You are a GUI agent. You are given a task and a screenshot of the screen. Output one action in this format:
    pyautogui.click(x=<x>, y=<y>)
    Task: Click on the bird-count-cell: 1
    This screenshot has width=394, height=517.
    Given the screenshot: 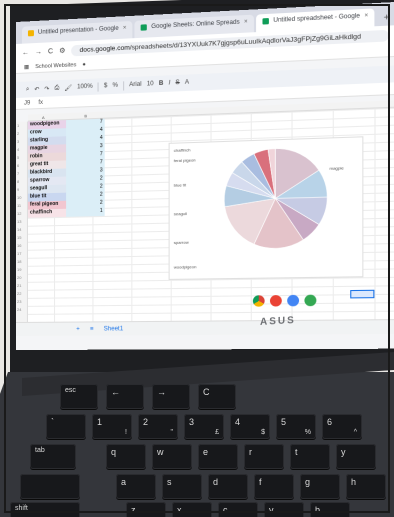 What is the action you would take?
    pyautogui.click(x=85, y=212)
    